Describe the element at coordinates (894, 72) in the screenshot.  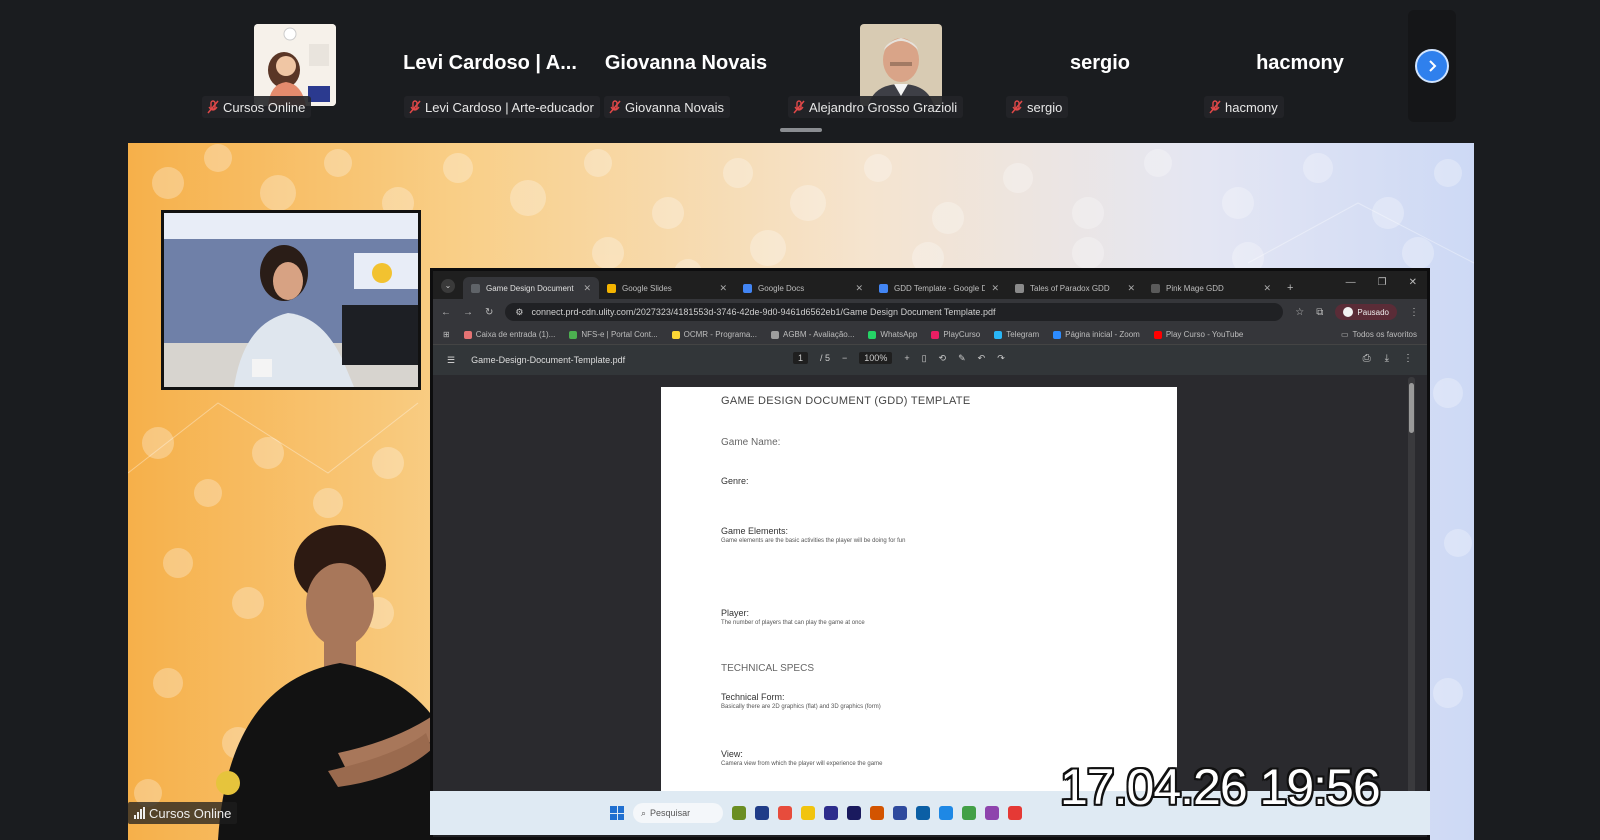
I see `participant-tile-alejandro: Alejandro Grosso Grazioli` at that location.